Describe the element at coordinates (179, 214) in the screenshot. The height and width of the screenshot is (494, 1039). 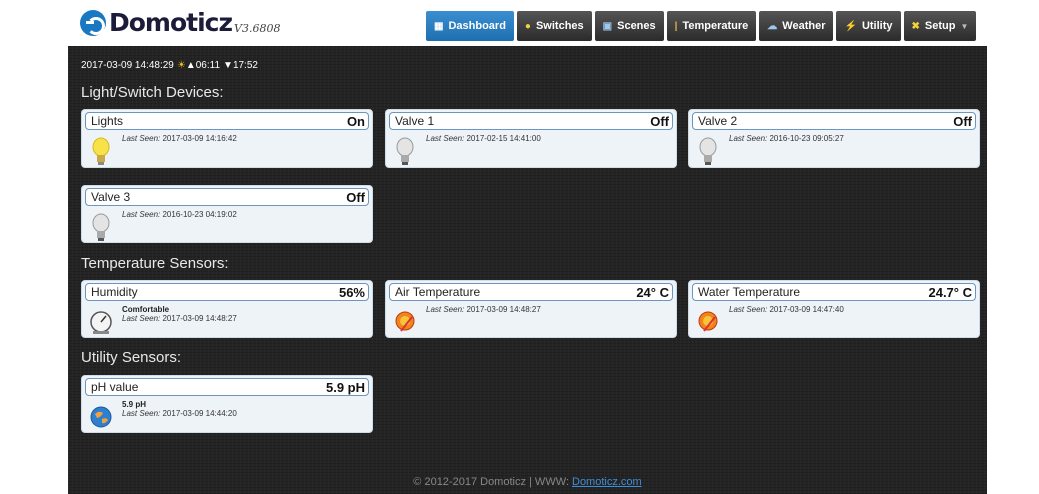
I see `last-seen: Last Seen: 2016-10-23 04:19:02` at that location.